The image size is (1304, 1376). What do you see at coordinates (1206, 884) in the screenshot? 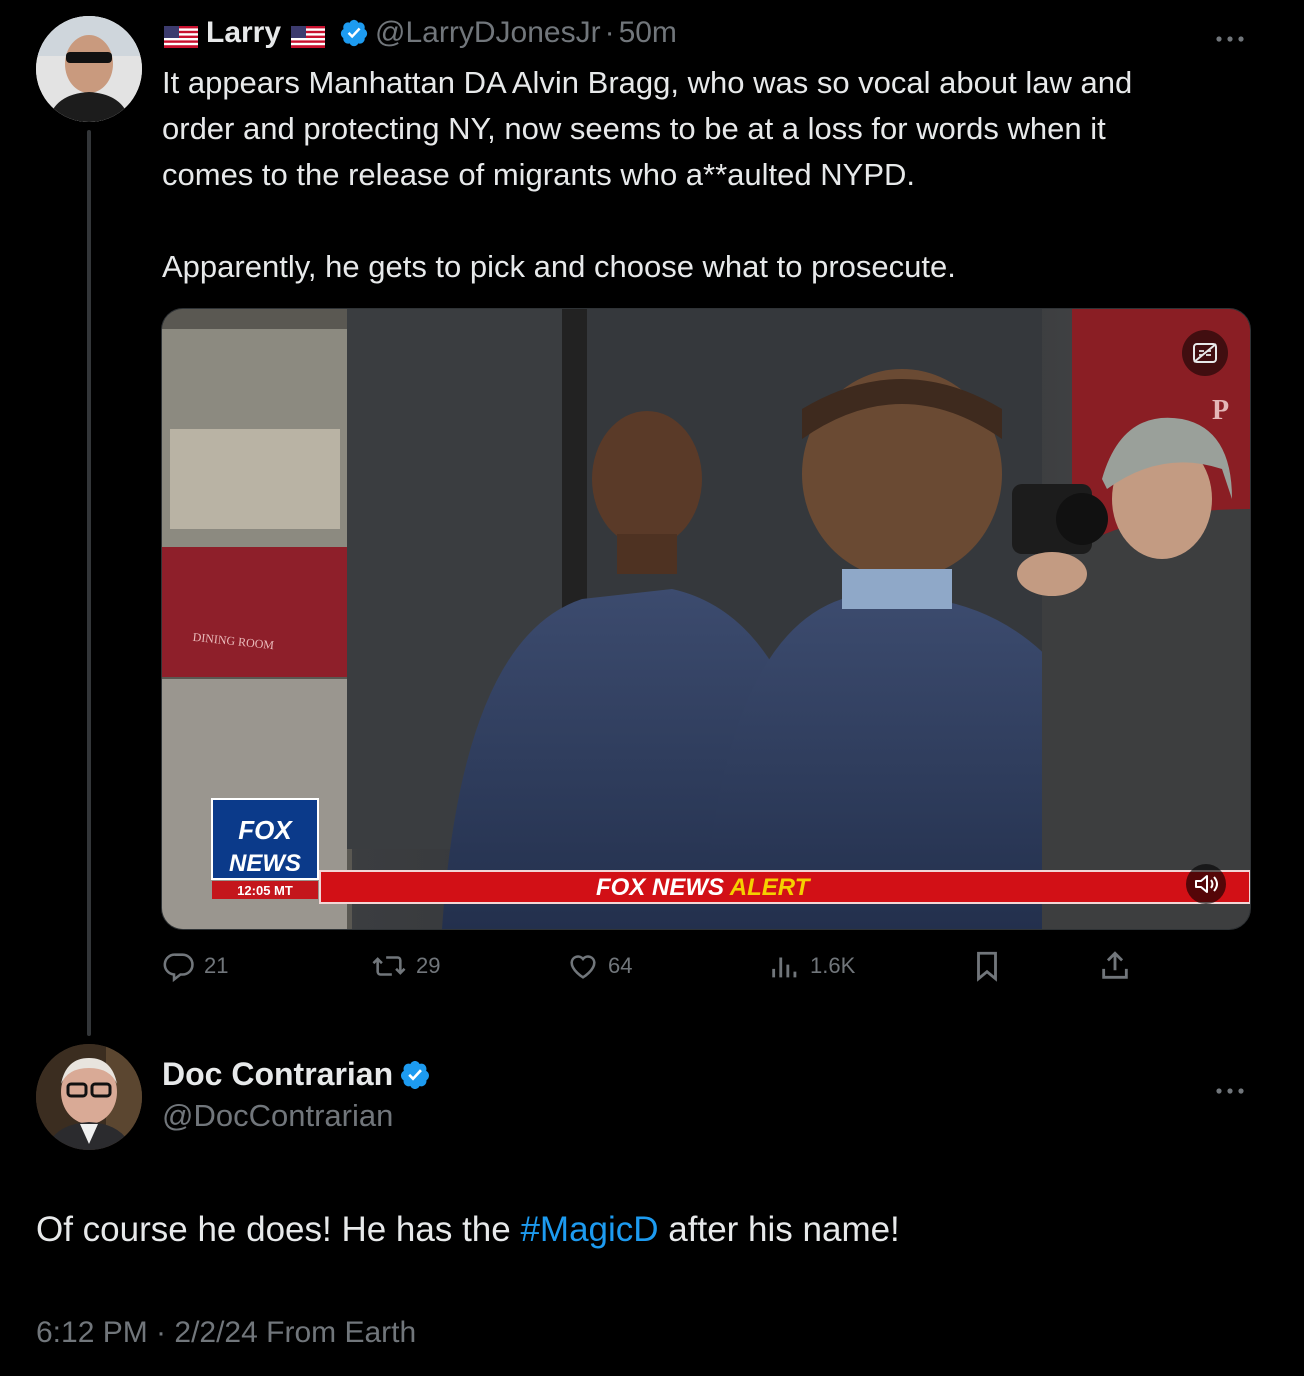
I see `volume-icon` at bounding box center [1206, 884].